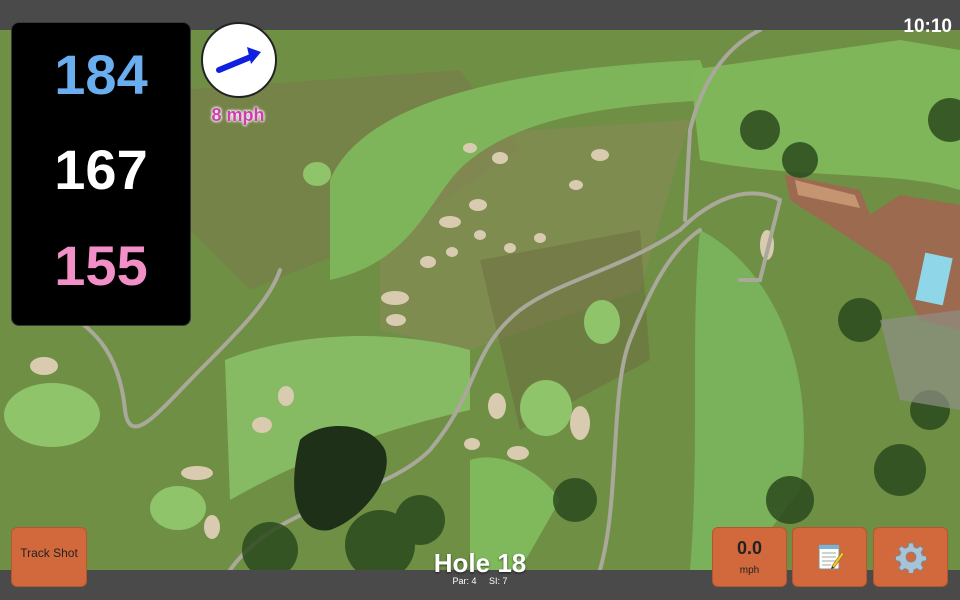 The height and width of the screenshot is (600, 960). Describe the element at coordinates (101, 74) in the screenshot. I see `distance-back: 184` at that location.